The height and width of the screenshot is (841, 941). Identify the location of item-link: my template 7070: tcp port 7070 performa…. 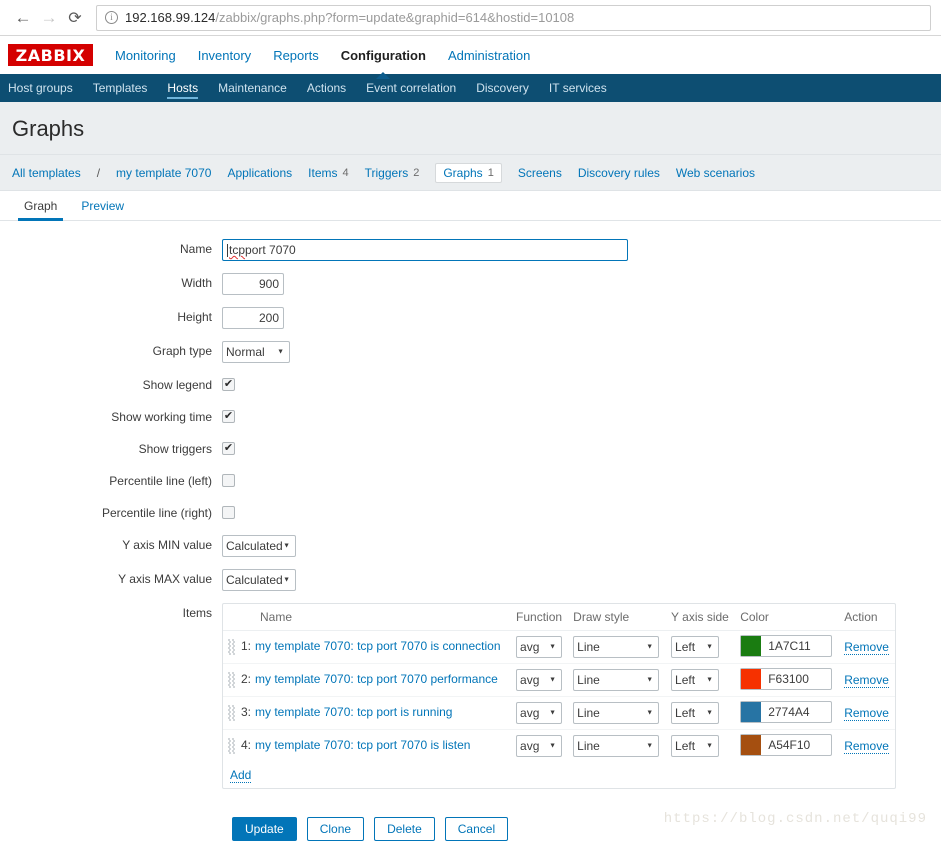
(376, 679).